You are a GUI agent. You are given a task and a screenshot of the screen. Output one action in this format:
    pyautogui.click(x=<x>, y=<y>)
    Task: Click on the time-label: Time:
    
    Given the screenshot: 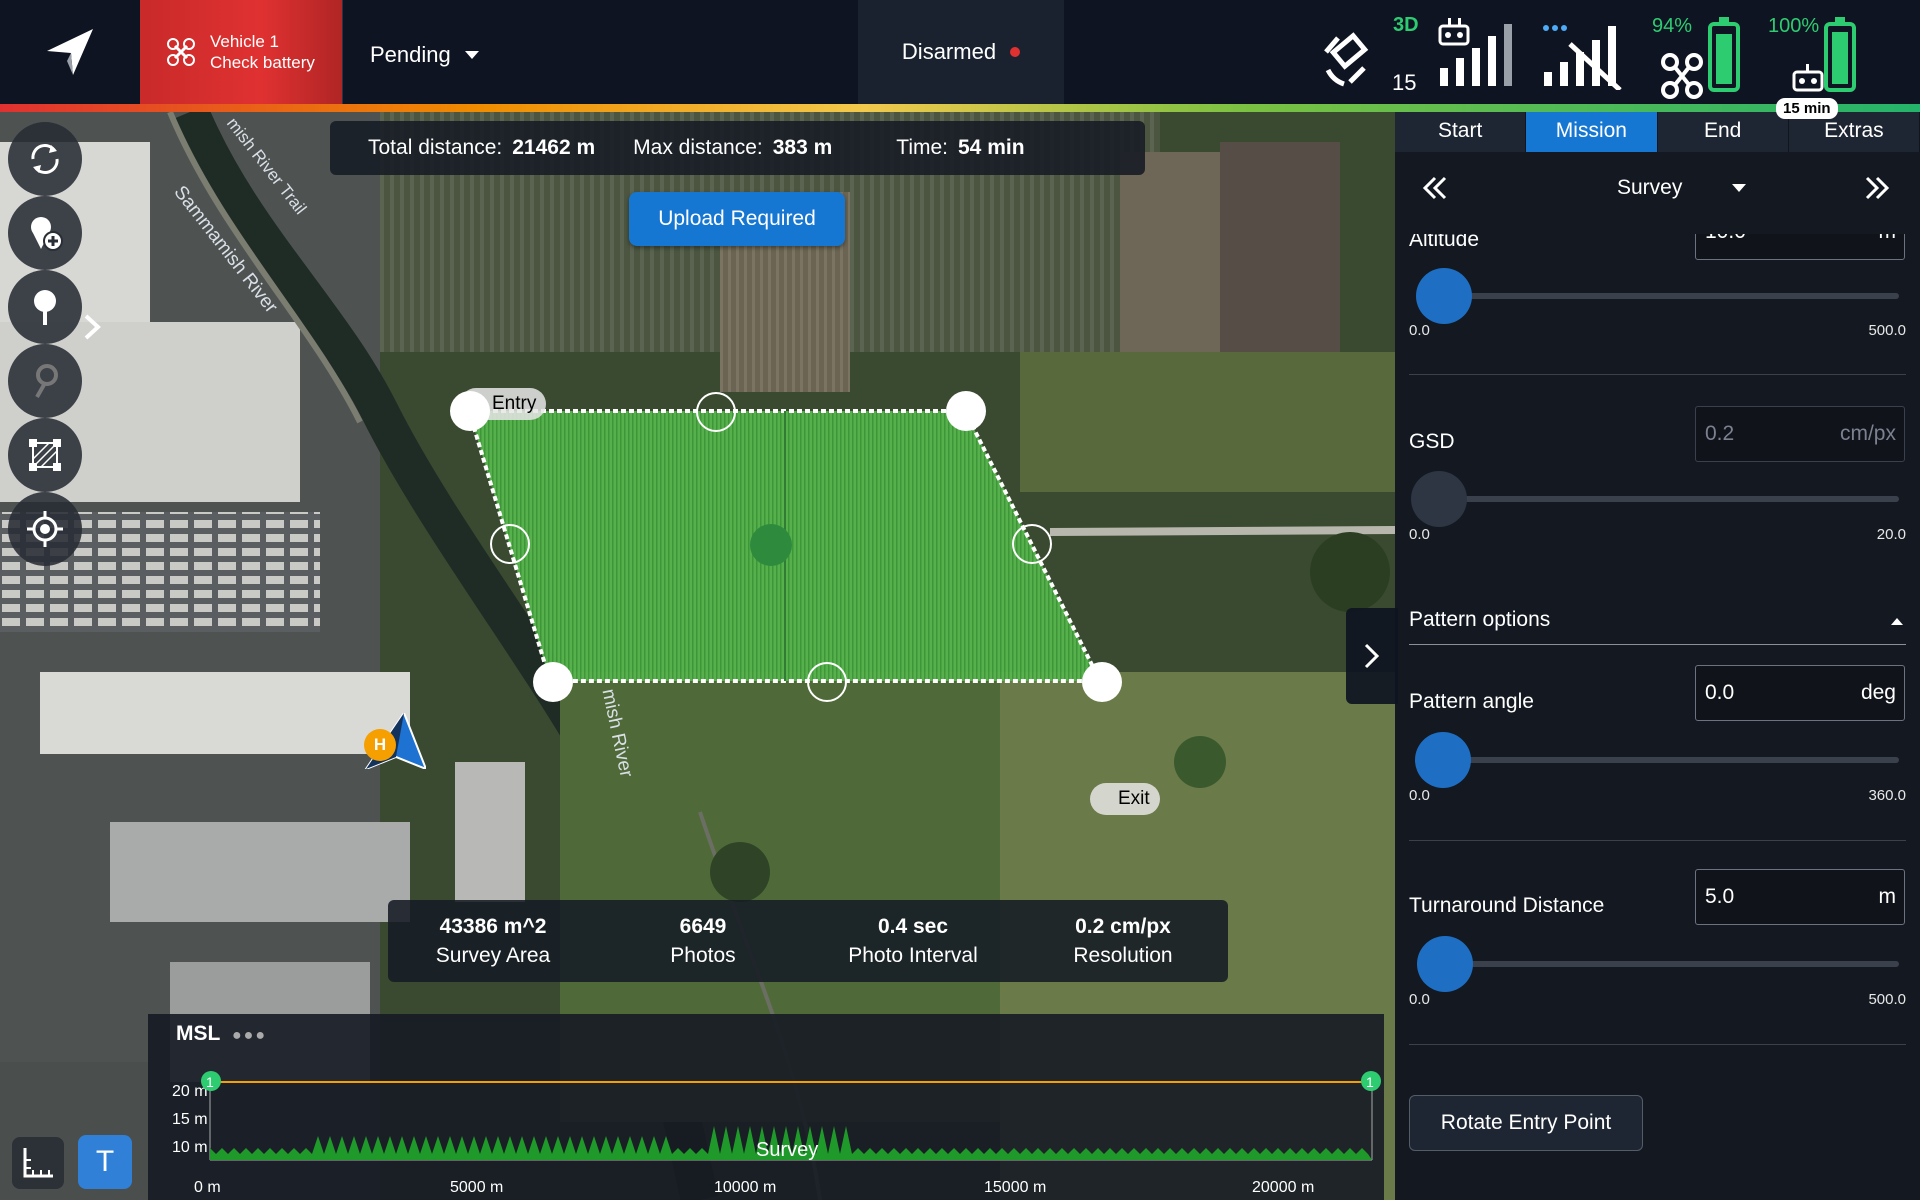 What is the action you would take?
    pyautogui.click(x=922, y=147)
    